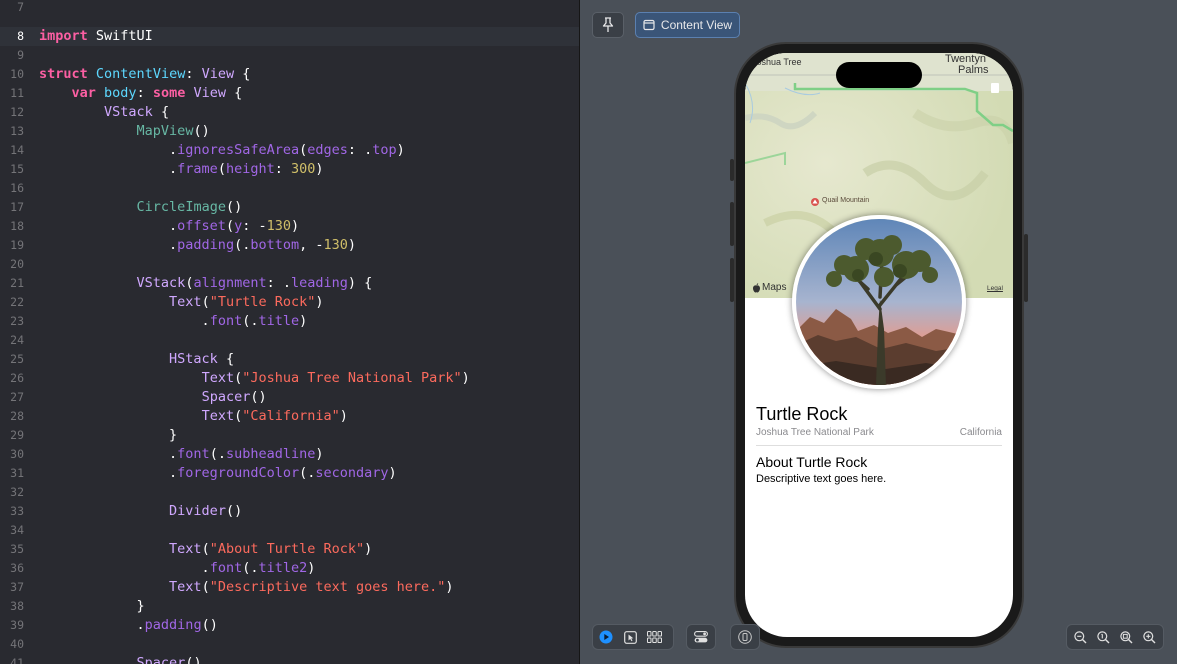  What do you see at coordinates (289, 188) in the screenshot?
I see `code-line: 16` at bounding box center [289, 188].